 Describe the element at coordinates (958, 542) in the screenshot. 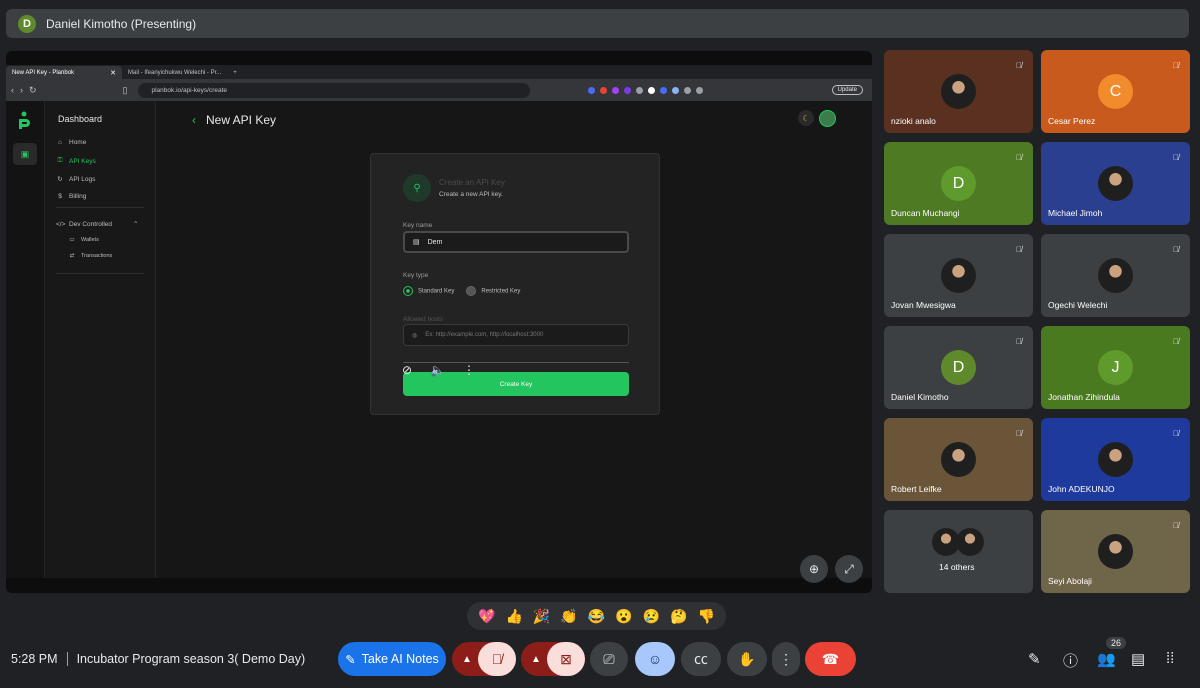

I see `others-avatars` at that location.